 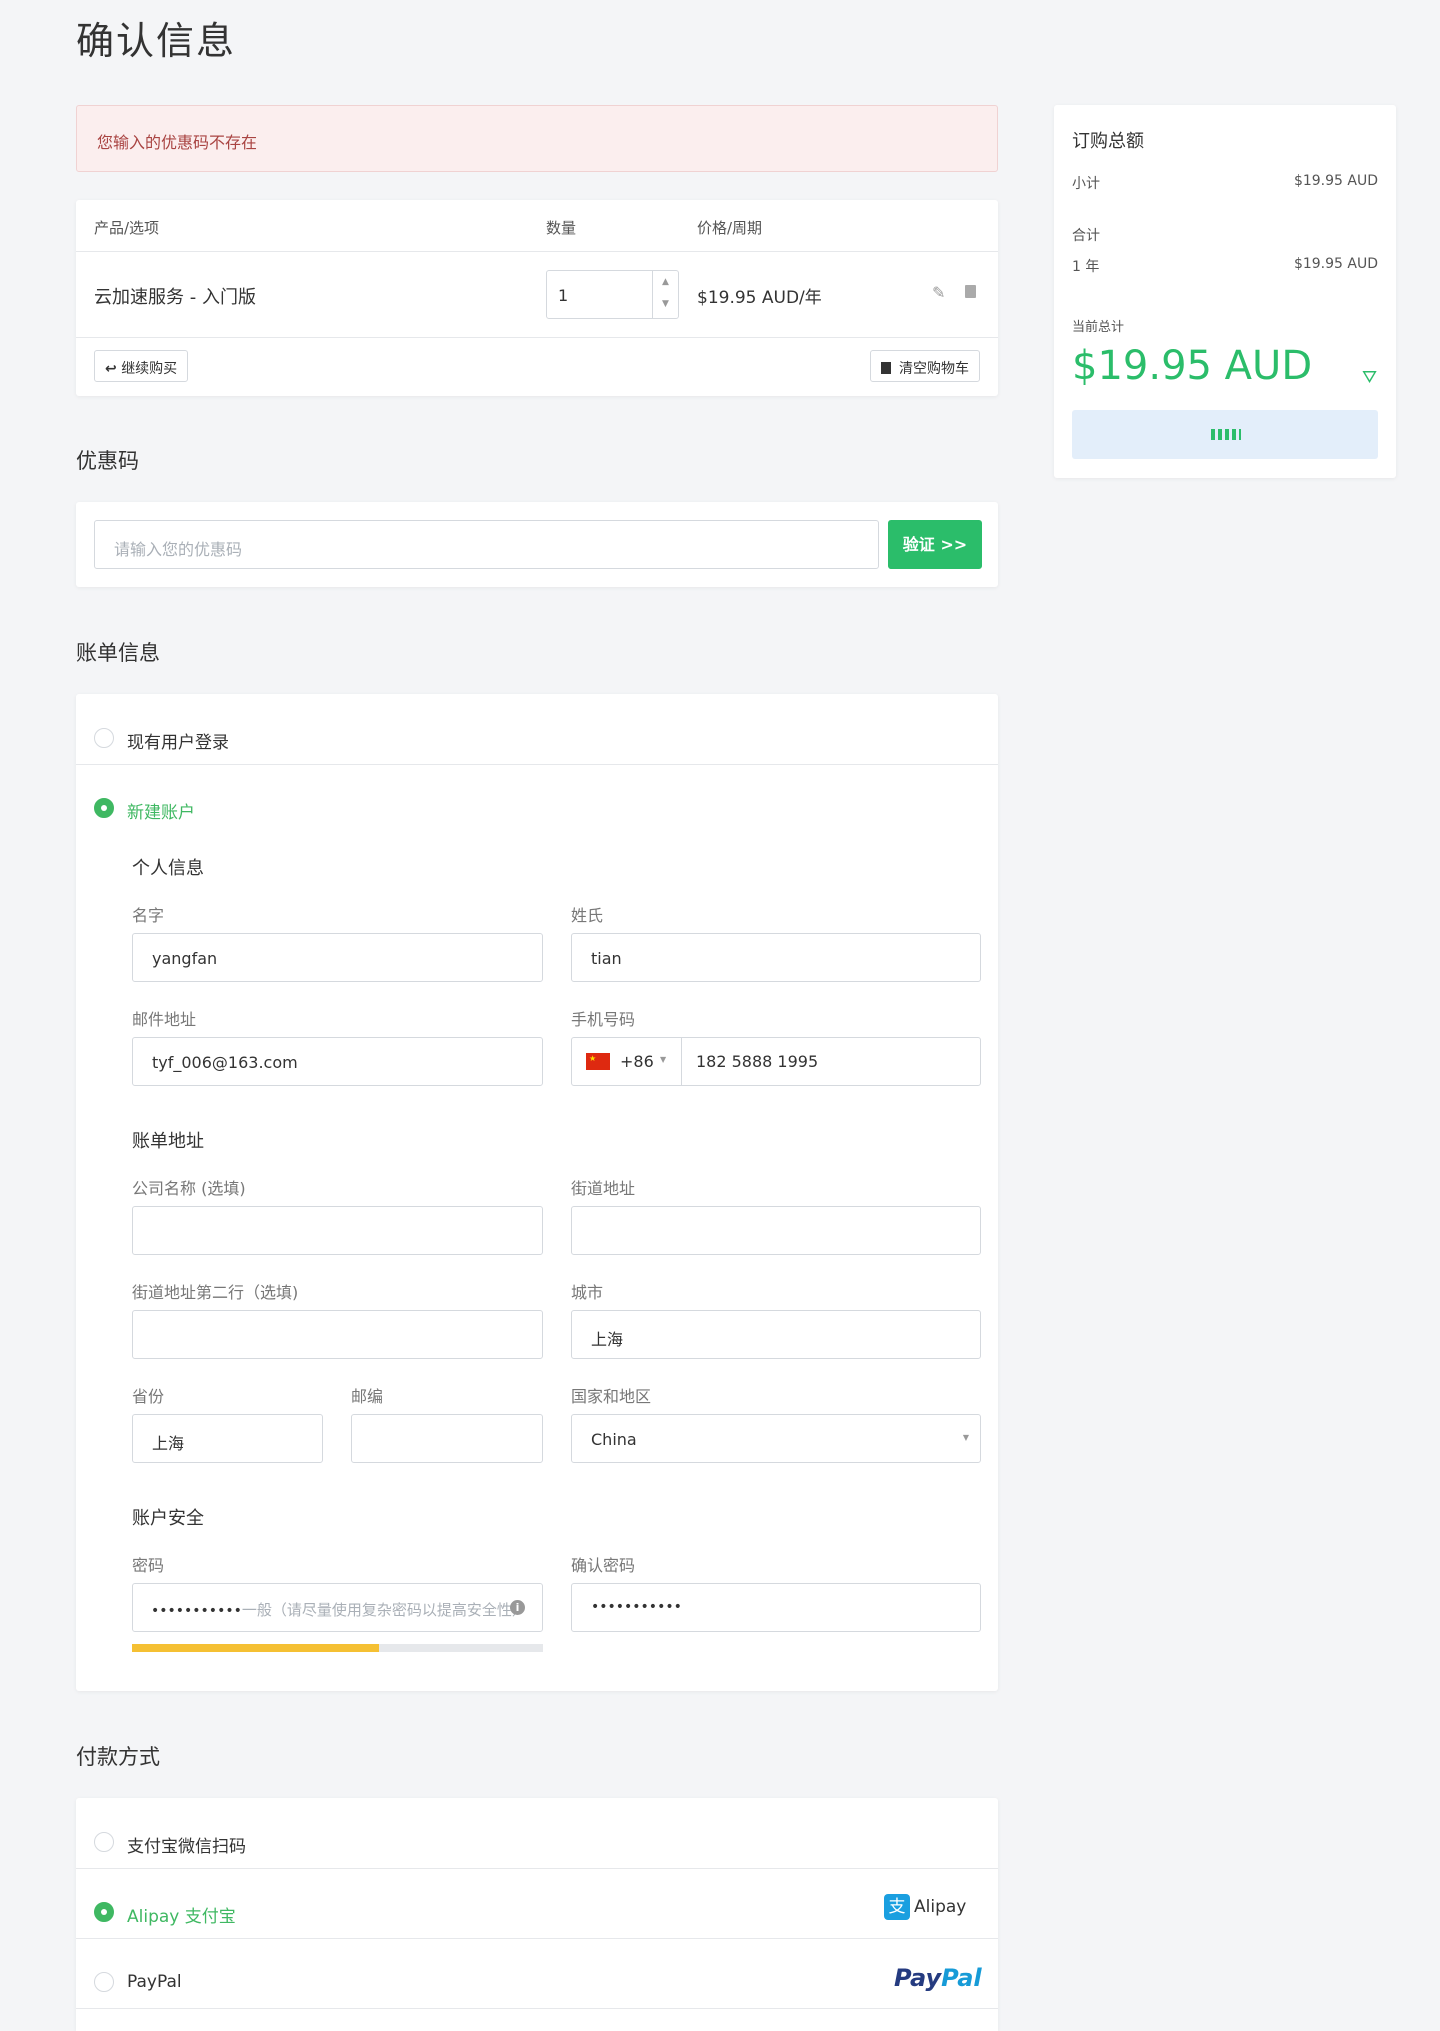 I want to click on period-value: $19.95 AUD, so click(x=1335, y=264).